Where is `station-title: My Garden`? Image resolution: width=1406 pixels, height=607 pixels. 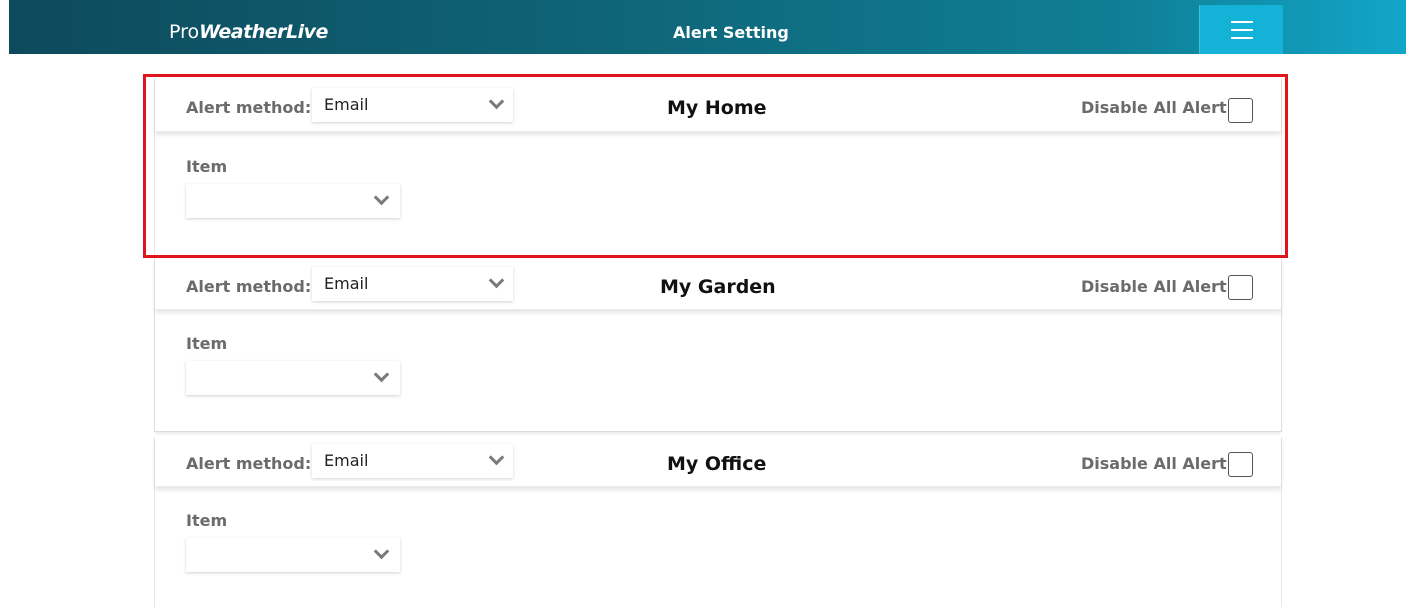
station-title: My Garden is located at coordinates (718, 287).